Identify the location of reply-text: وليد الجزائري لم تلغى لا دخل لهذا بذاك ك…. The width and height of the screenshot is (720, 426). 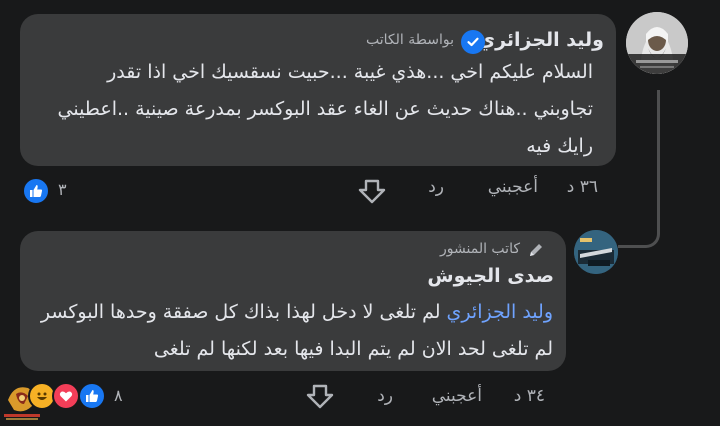
(293, 331).